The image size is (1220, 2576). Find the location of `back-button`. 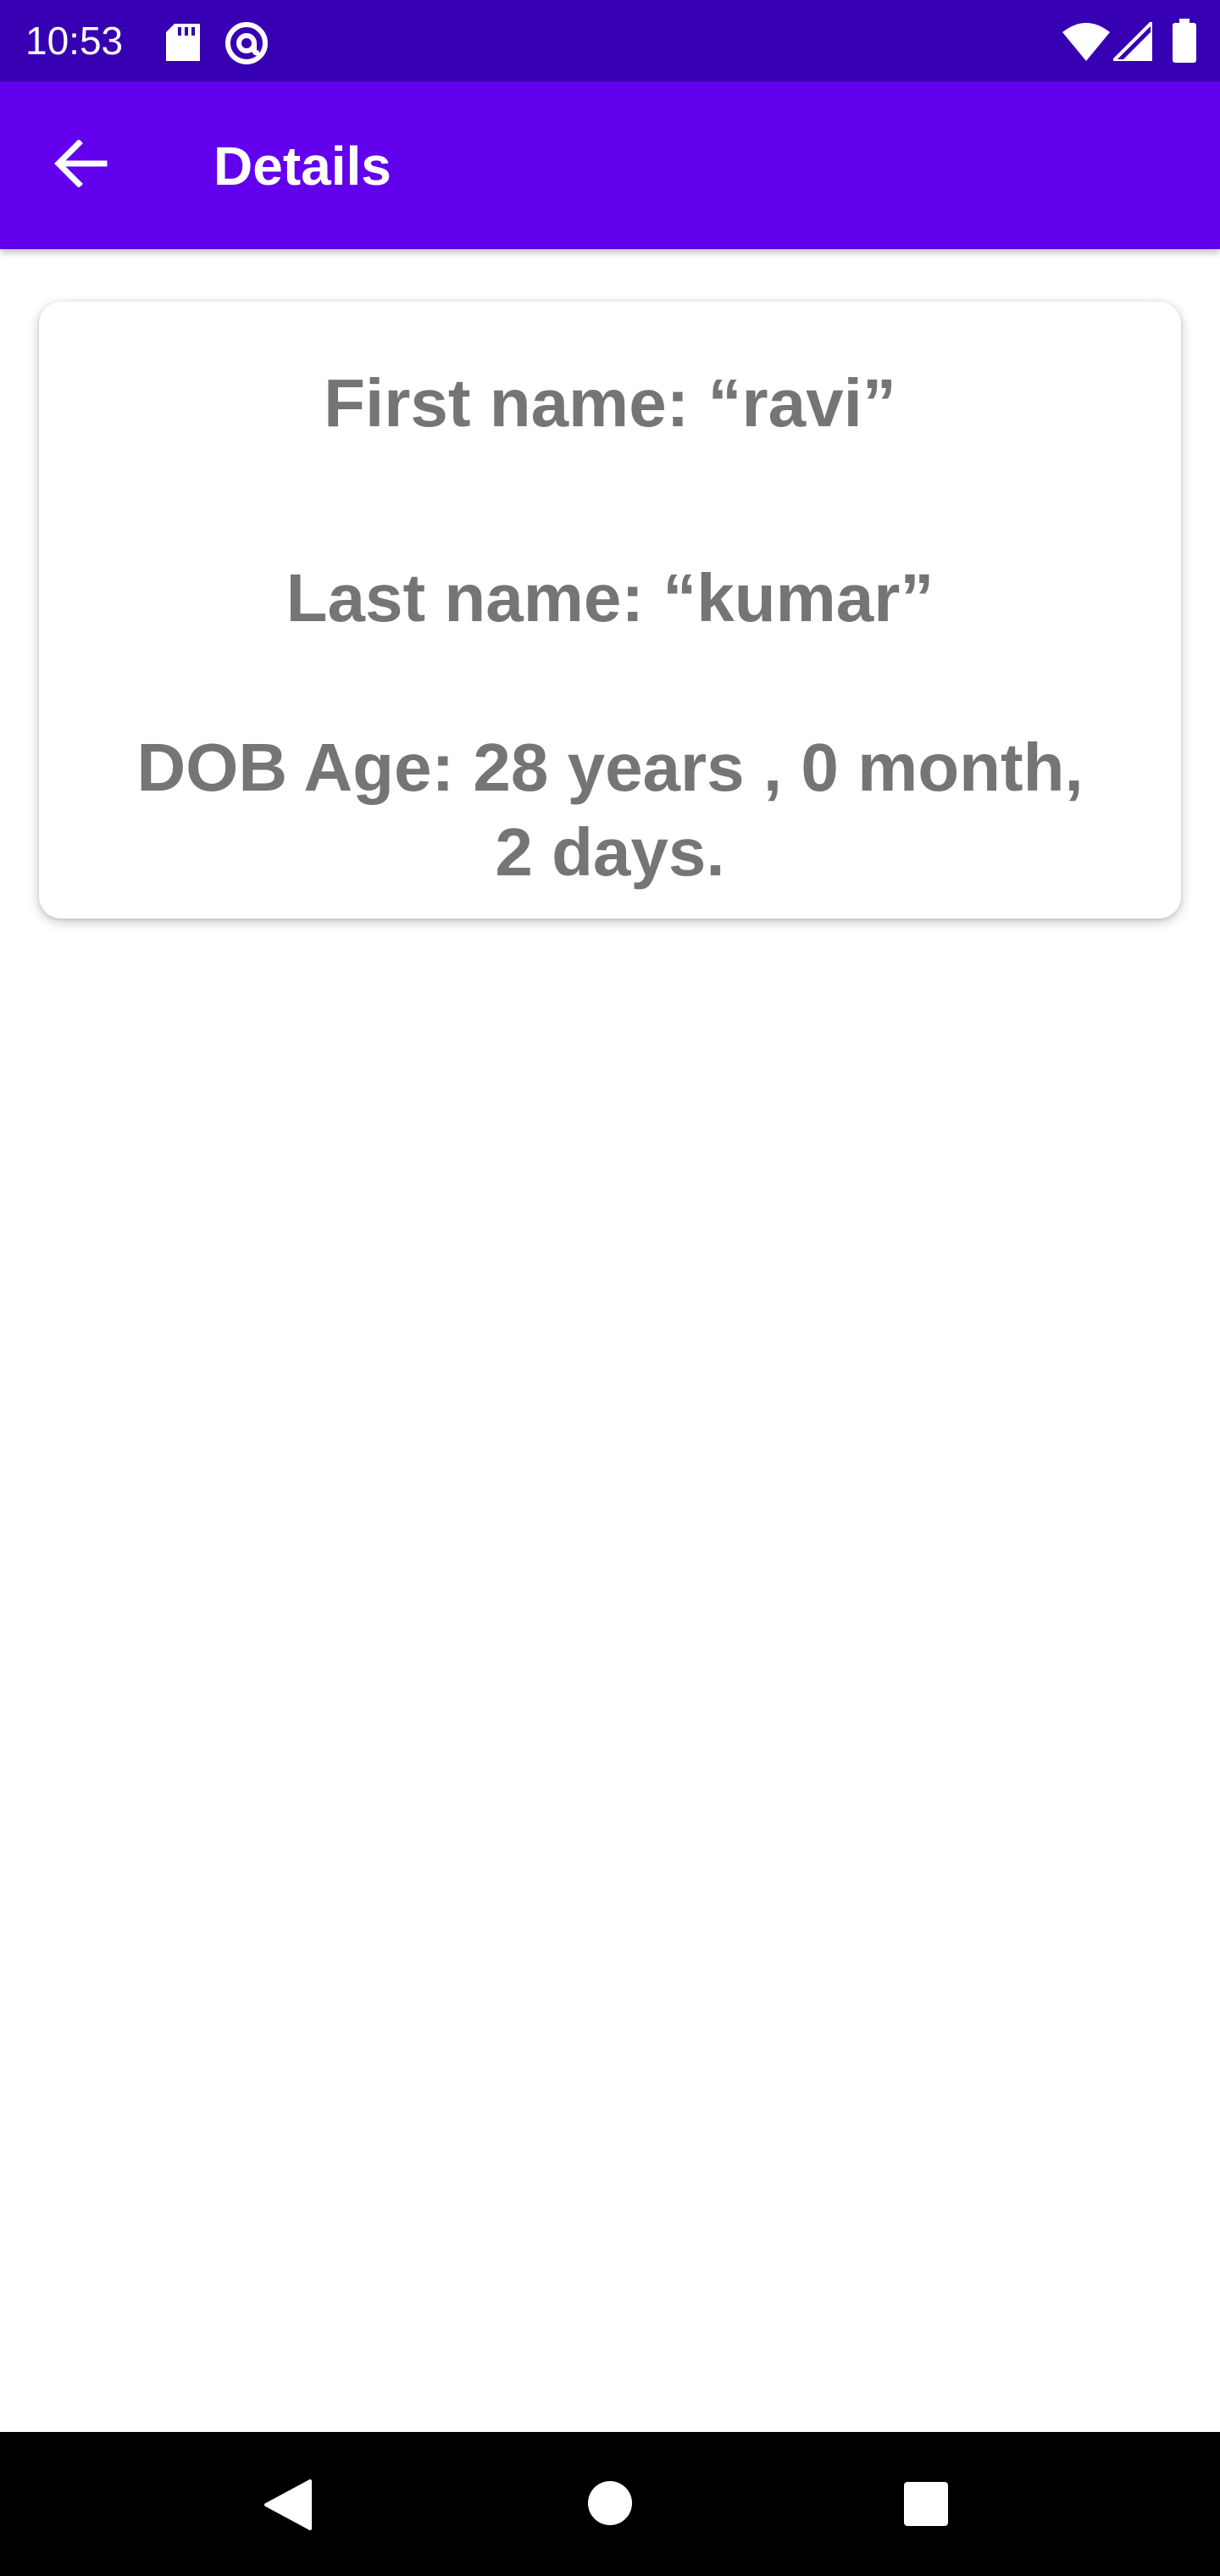

back-button is located at coordinates (80, 165).